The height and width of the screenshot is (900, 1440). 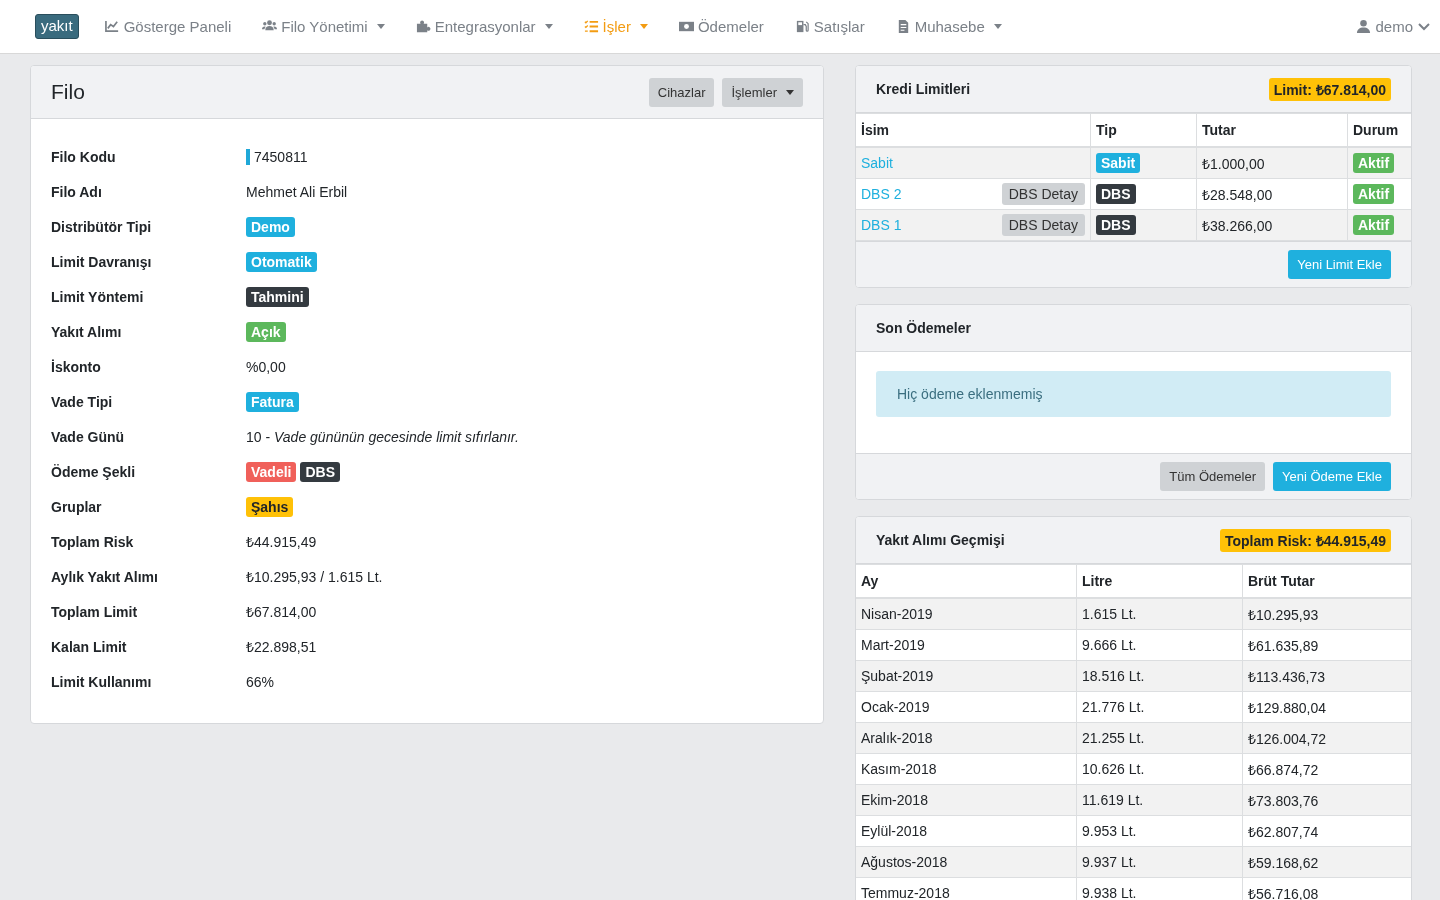 What do you see at coordinates (105, 576) in the screenshot?
I see `field-label: Aylık Yakıt Alımı` at bounding box center [105, 576].